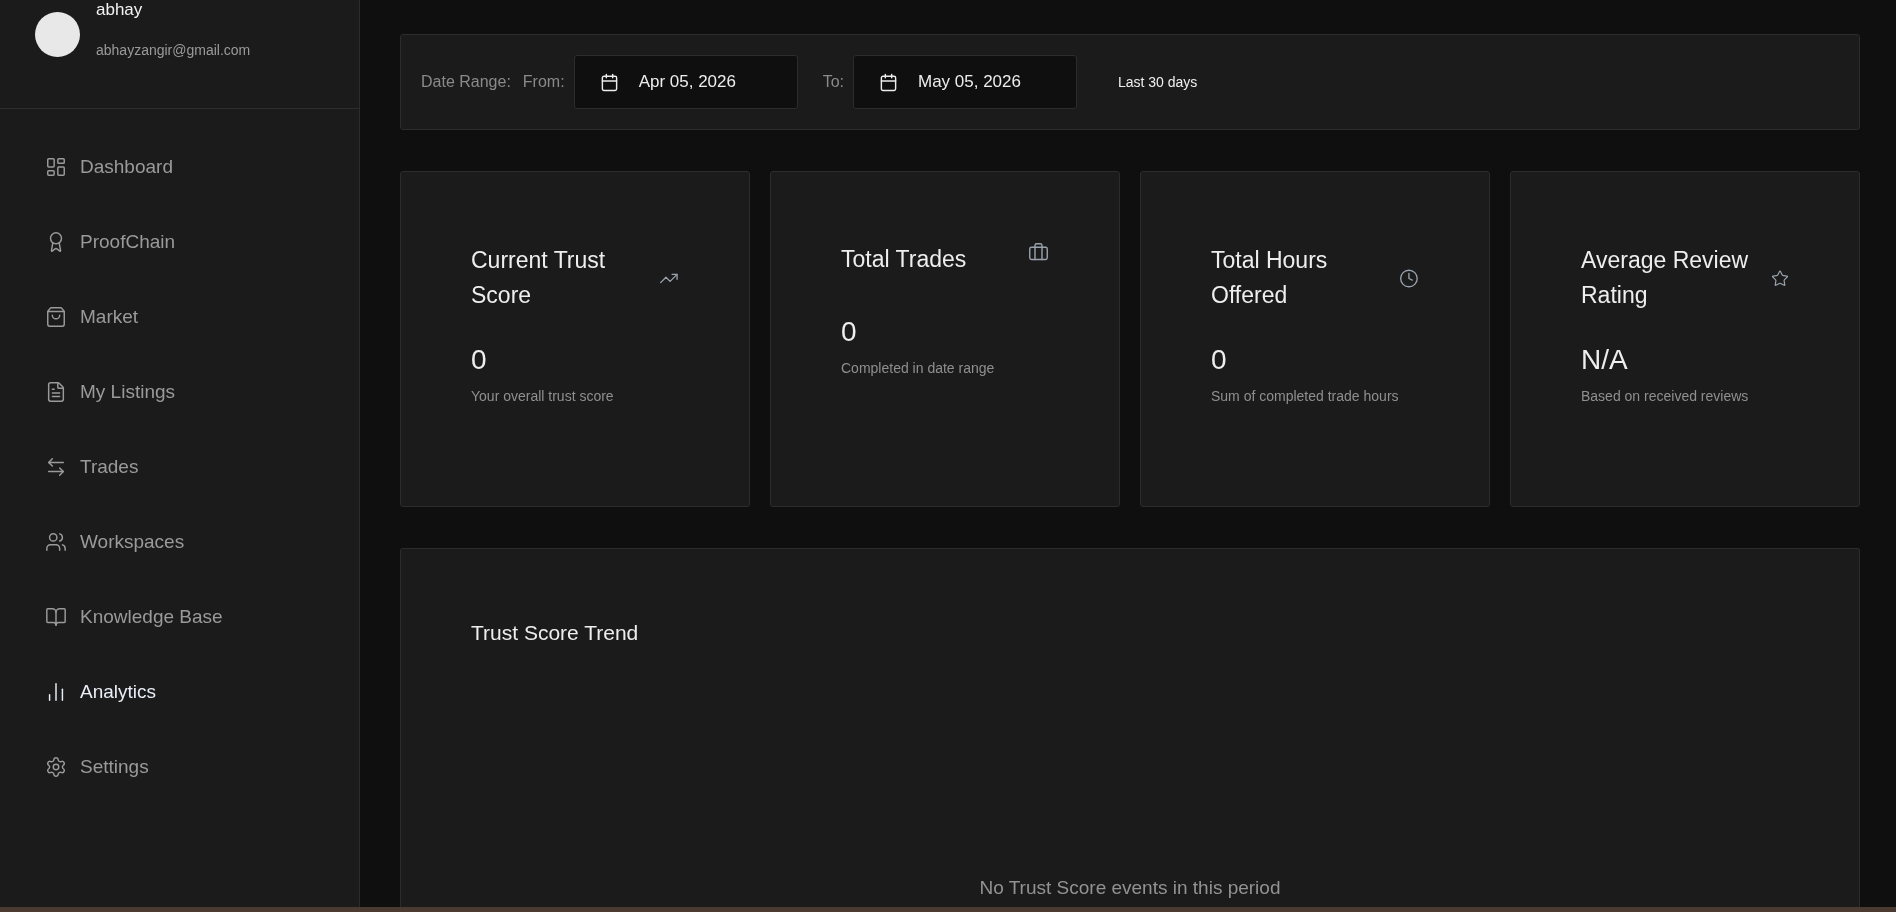 The image size is (1896, 912). I want to click on arrows-icon, so click(56, 466).